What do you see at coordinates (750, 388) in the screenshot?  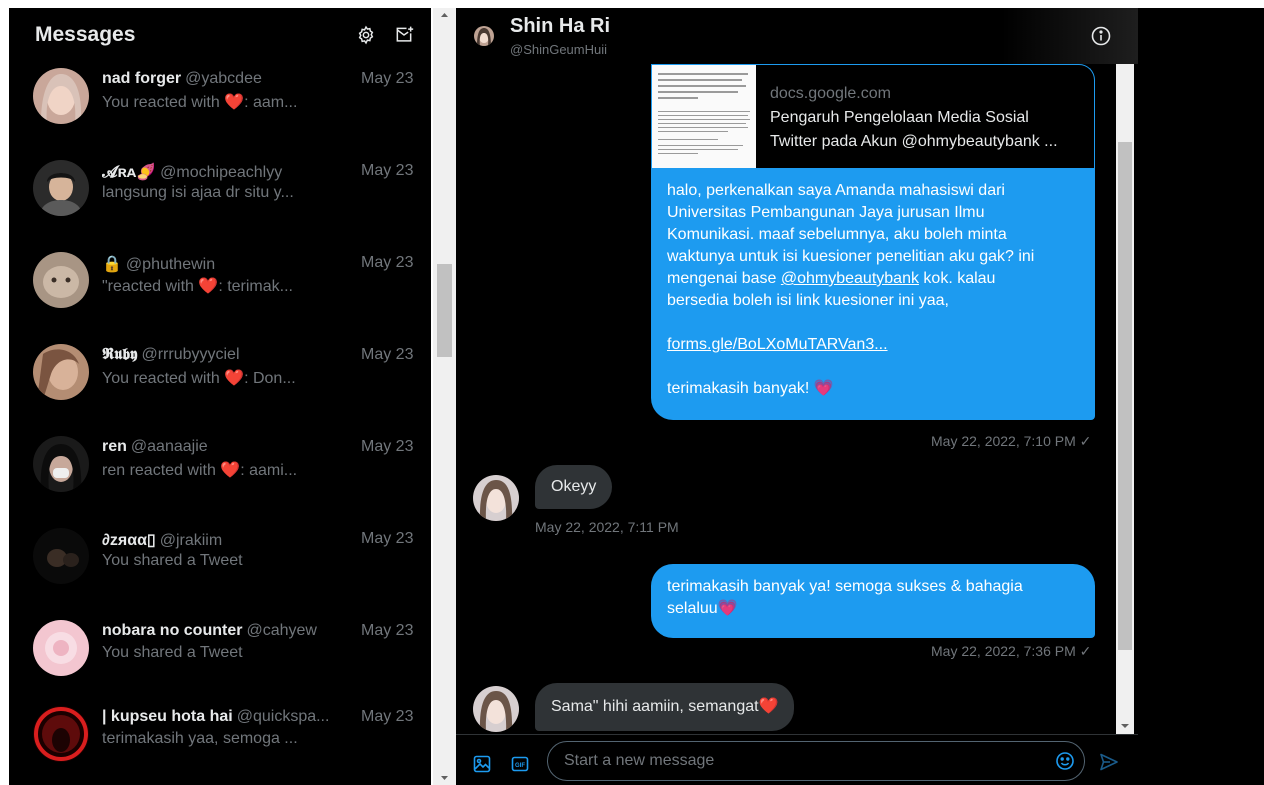 I see `message-text: terimakasih banyak! 💗` at bounding box center [750, 388].